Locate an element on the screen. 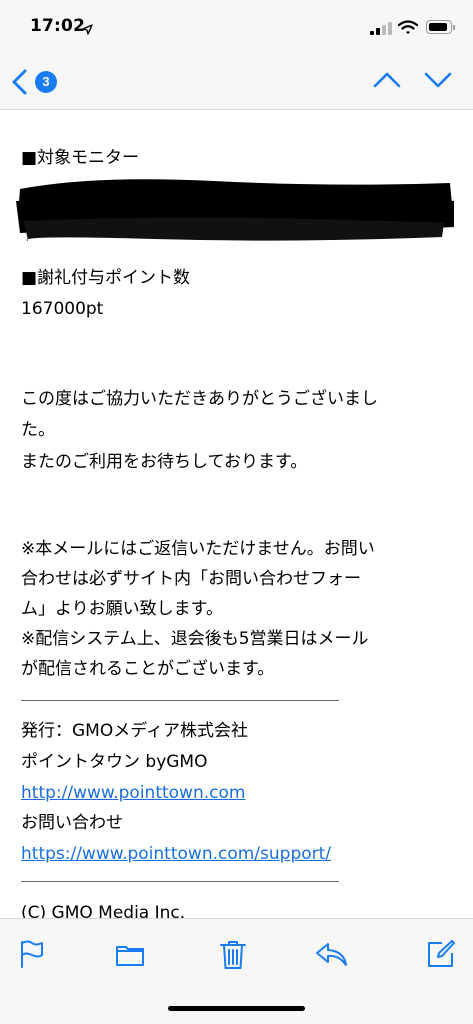 The image size is (473, 1024). previous-message-icon is located at coordinates (387, 82).